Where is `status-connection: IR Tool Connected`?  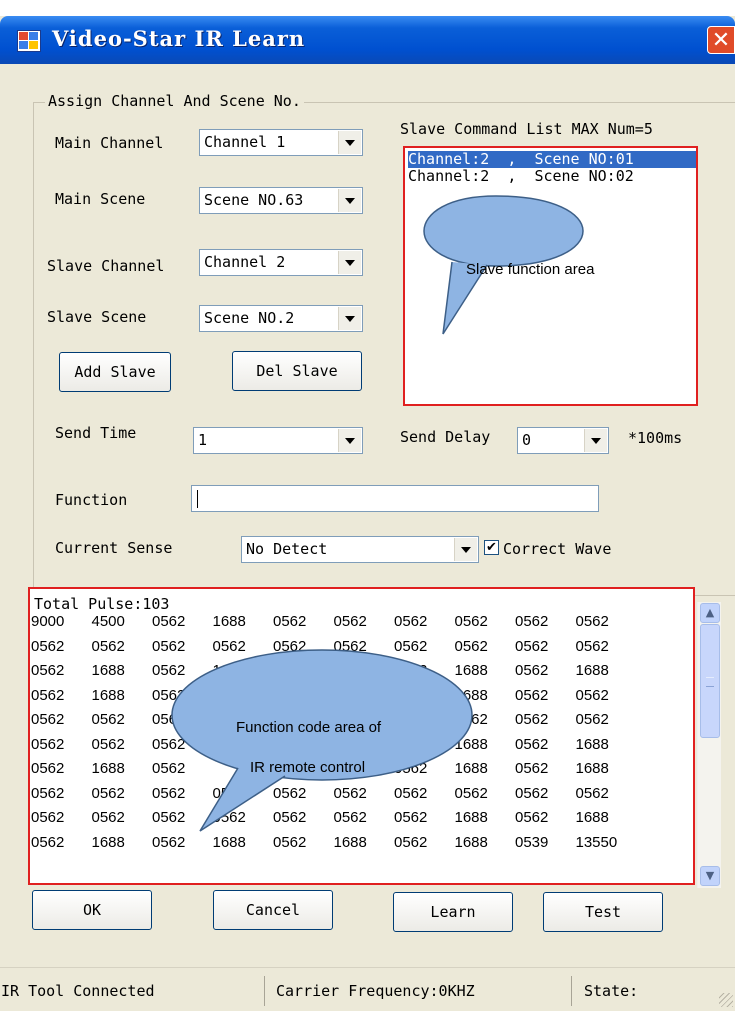 status-connection: IR Tool Connected is located at coordinates (132, 991).